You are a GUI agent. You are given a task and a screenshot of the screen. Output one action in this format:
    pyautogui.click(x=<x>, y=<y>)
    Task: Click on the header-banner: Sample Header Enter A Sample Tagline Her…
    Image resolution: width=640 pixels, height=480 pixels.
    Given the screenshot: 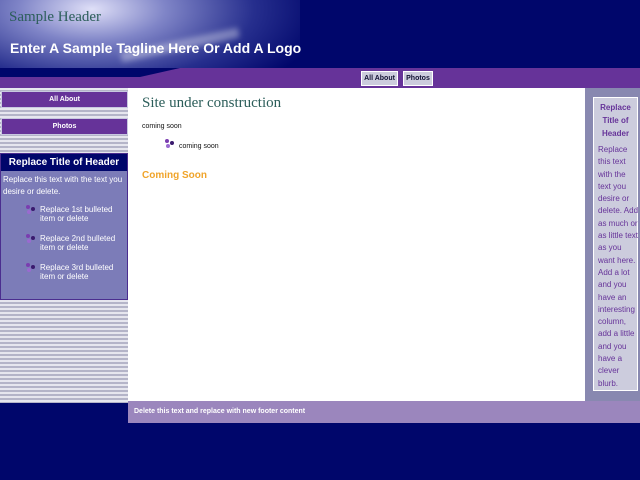 What is the action you would take?
    pyautogui.click(x=320, y=35)
    